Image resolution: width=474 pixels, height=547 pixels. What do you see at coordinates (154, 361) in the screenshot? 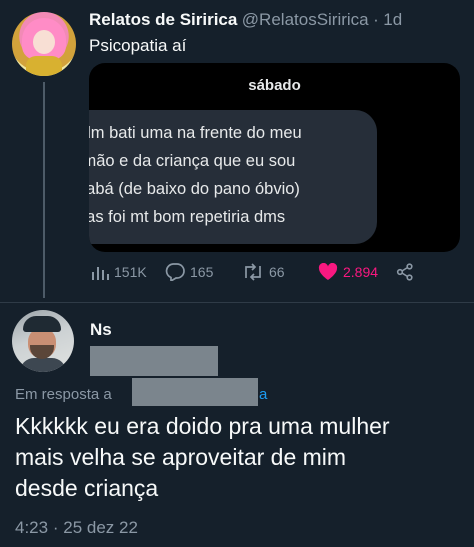
I see `censored-handle-block` at bounding box center [154, 361].